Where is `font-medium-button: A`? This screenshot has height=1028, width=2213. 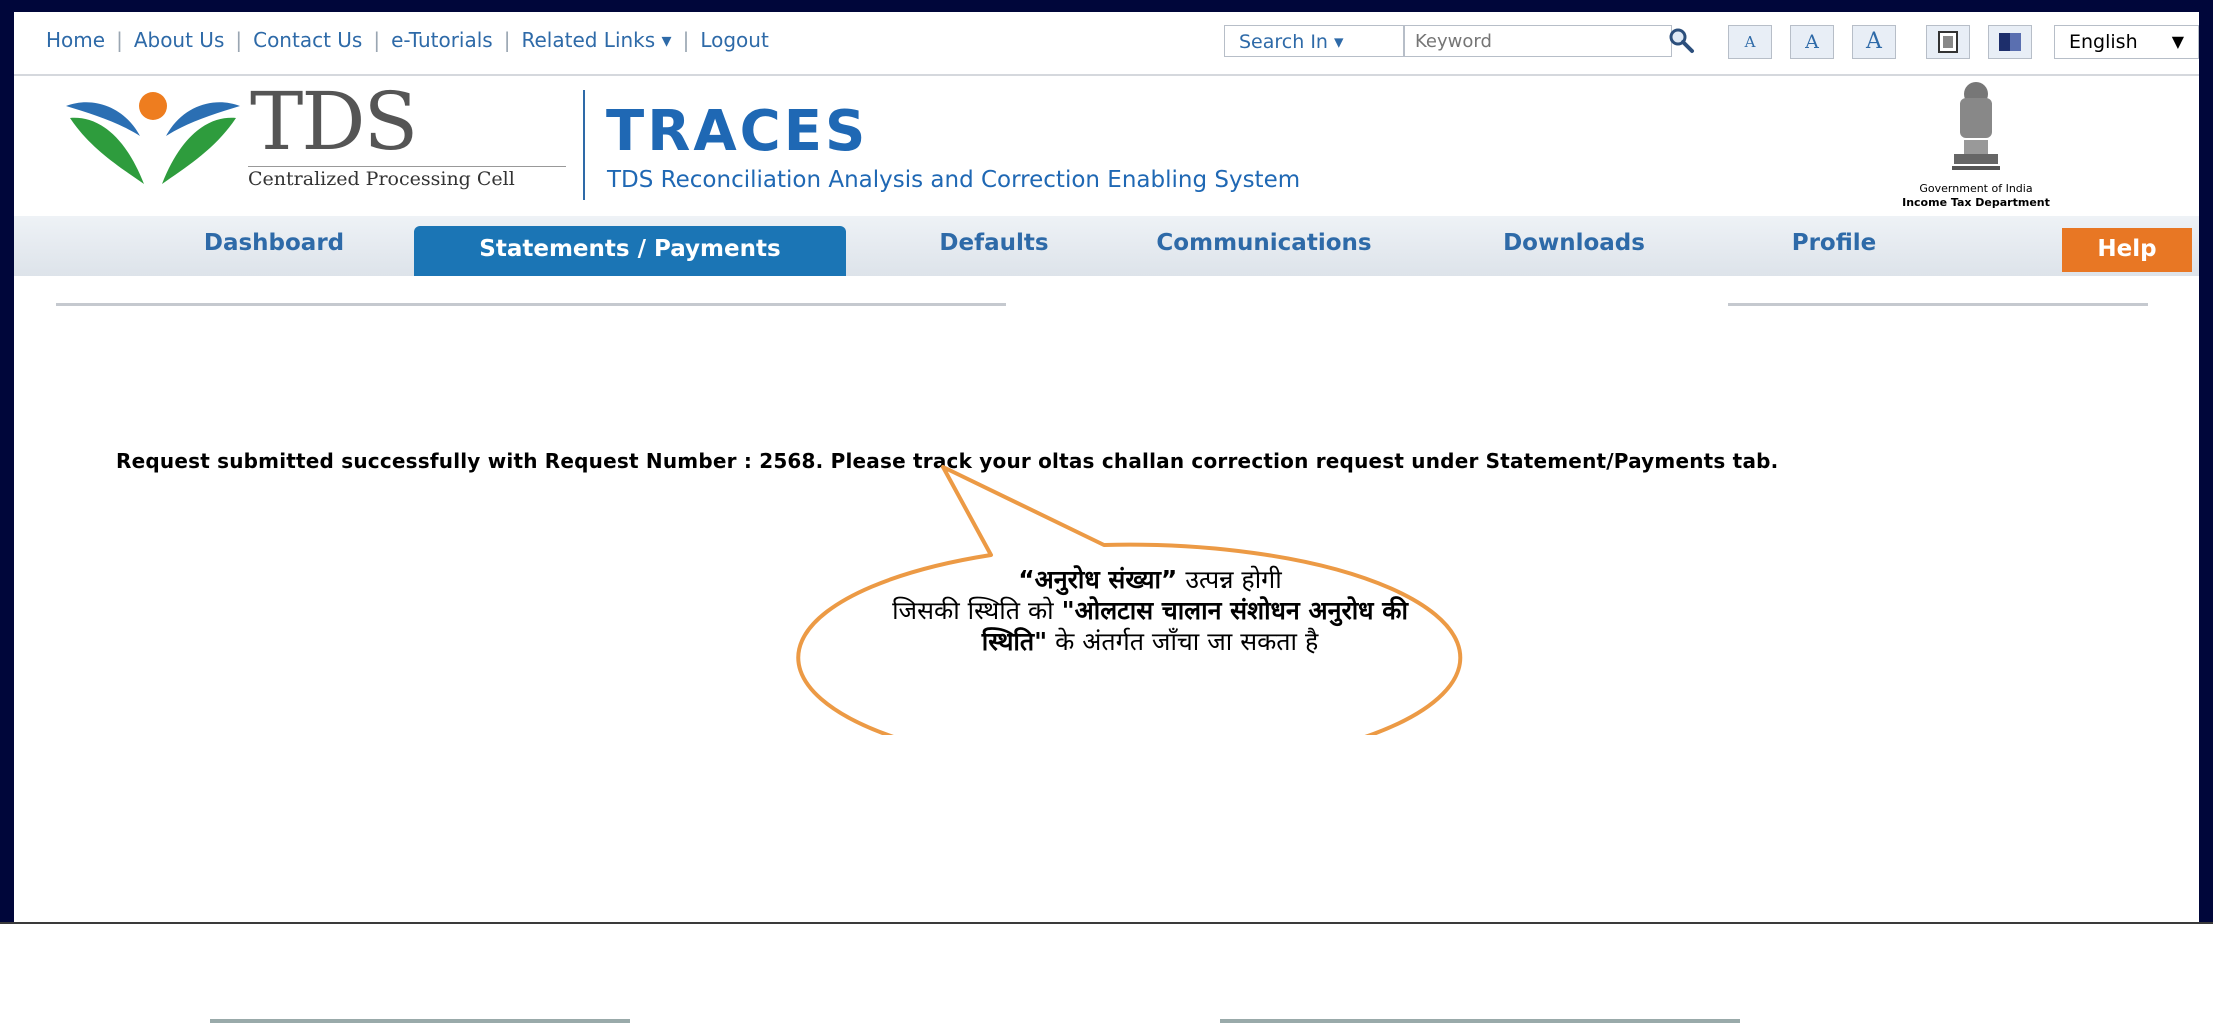
font-medium-button: A is located at coordinates (1812, 42).